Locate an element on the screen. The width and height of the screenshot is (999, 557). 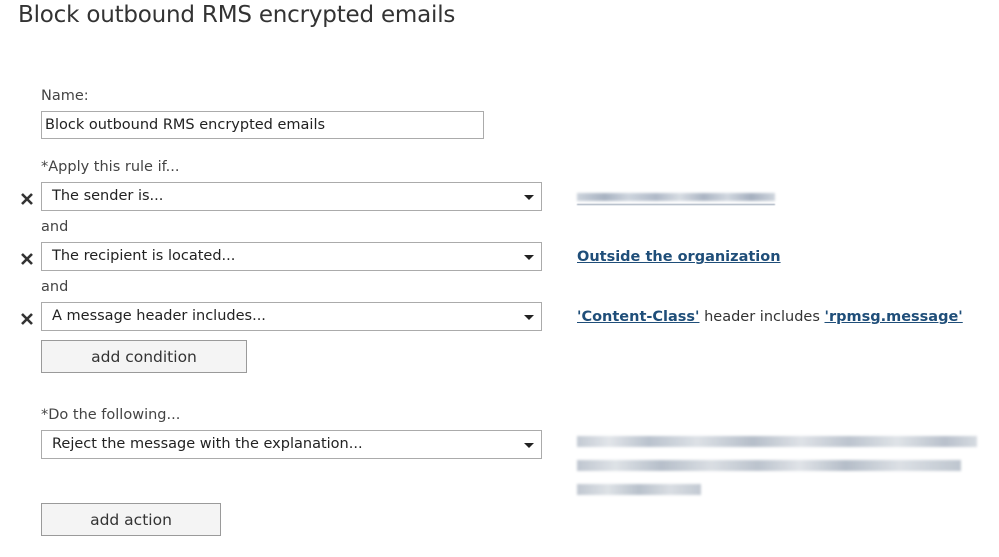
condition-2-detail: Outside the organization is located at coordinates (679, 257).